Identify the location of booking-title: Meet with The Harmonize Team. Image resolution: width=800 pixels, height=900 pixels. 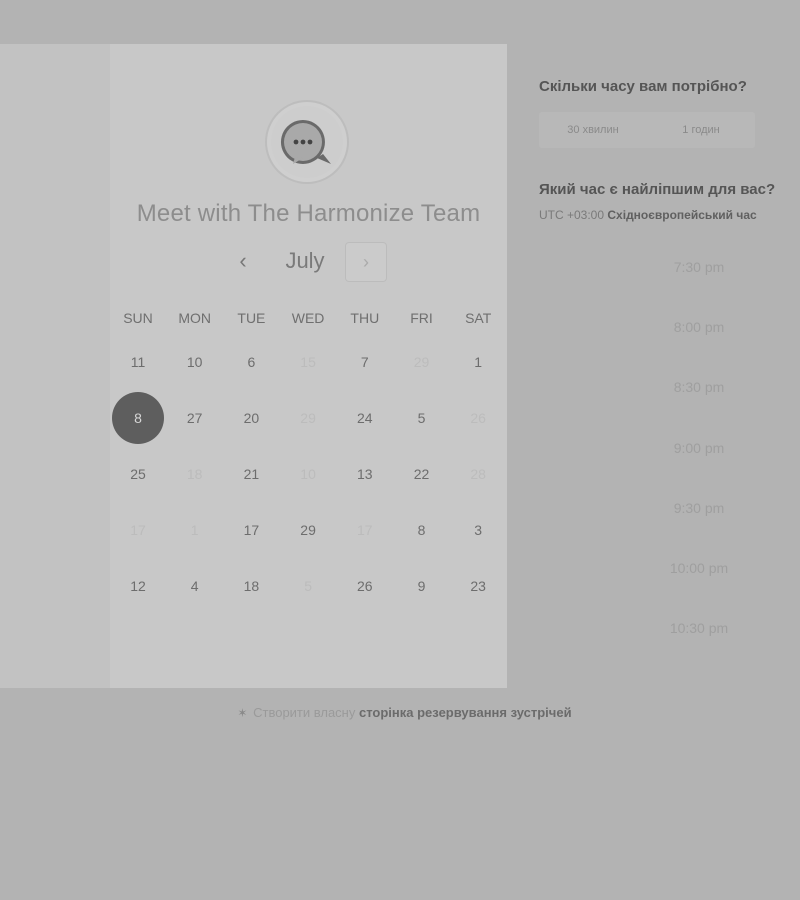
(308, 213).